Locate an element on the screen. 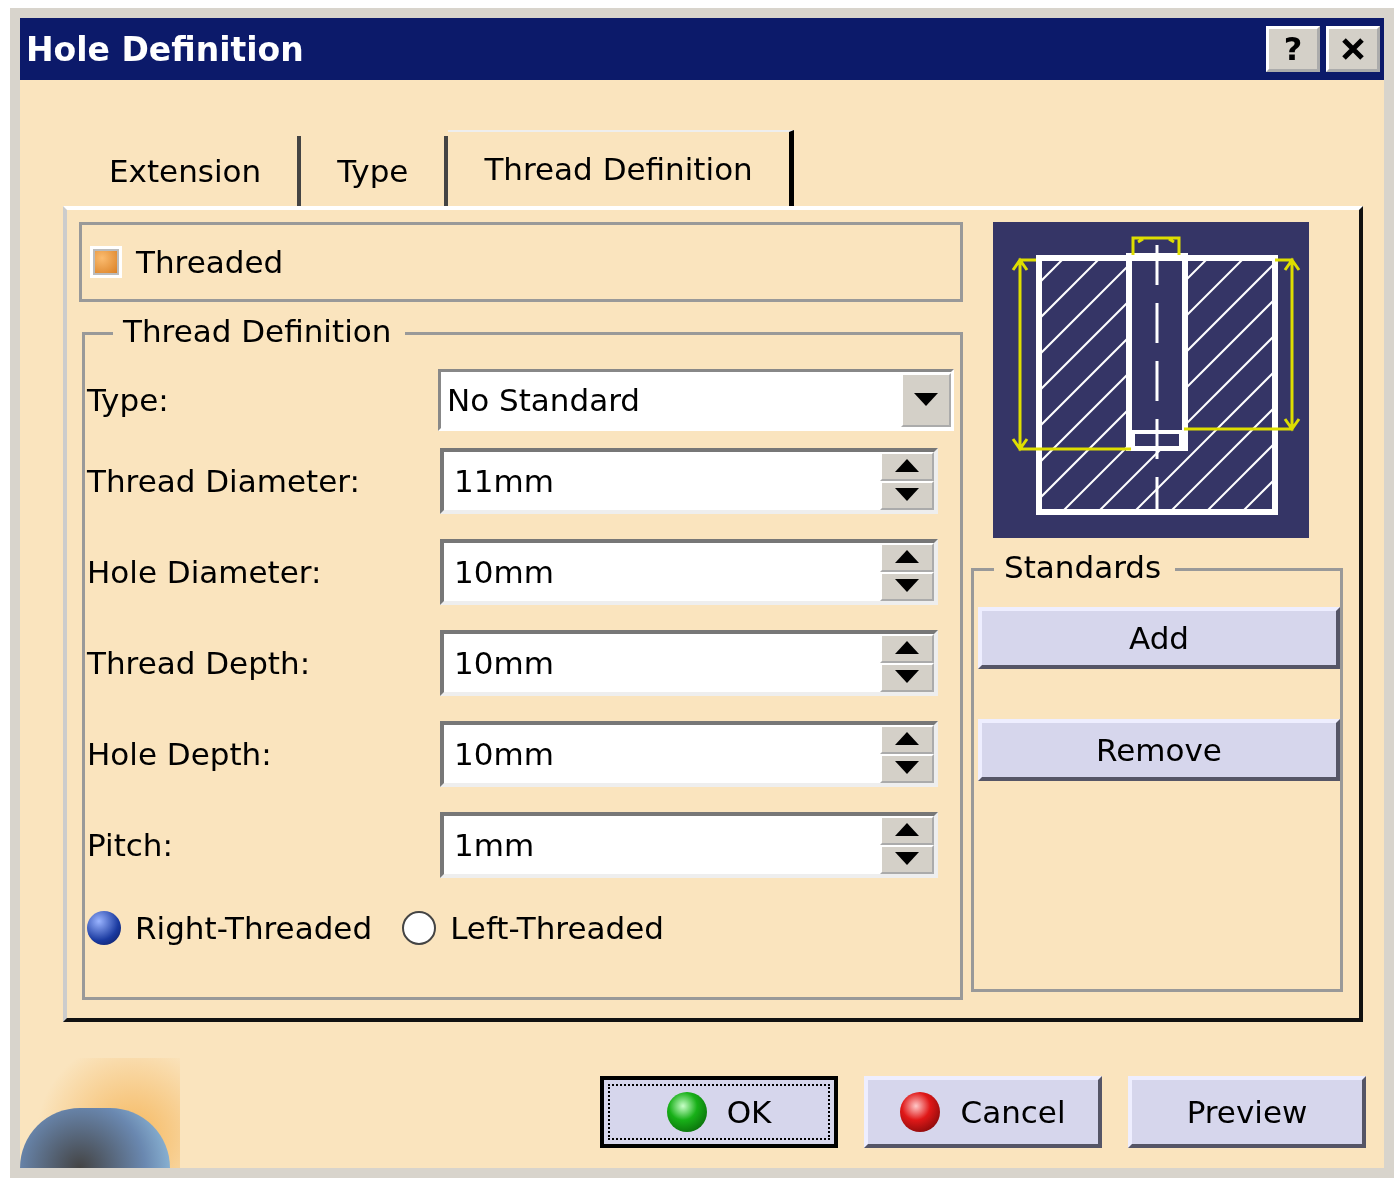  standards-button: Add is located at coordinates (1159, 638).